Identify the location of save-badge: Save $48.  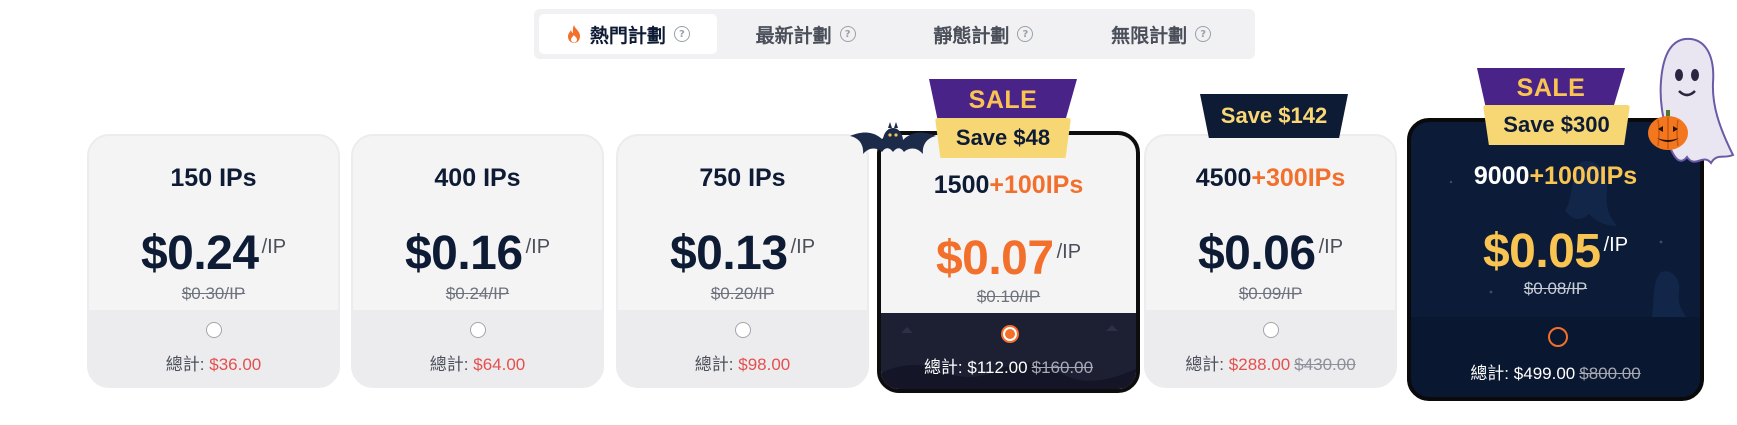
(1003, 138).